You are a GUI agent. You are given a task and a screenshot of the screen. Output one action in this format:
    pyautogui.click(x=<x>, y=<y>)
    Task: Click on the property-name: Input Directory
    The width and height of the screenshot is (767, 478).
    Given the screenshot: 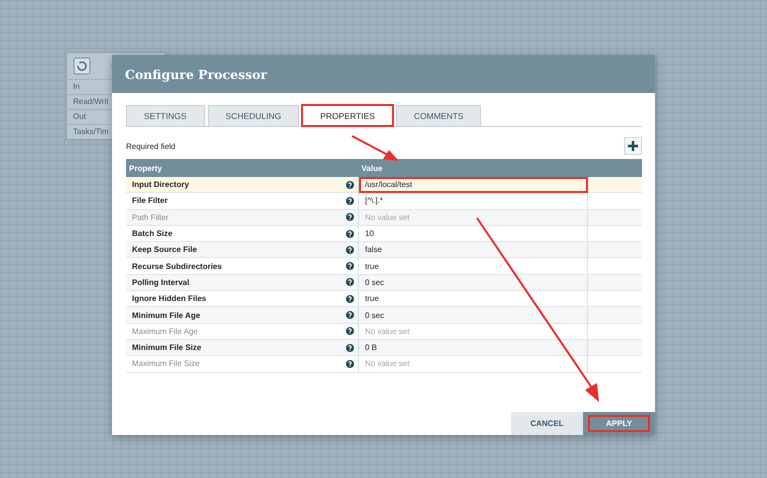 What is the action you would take?
    pyautogui.click(x=236, y=185)
    